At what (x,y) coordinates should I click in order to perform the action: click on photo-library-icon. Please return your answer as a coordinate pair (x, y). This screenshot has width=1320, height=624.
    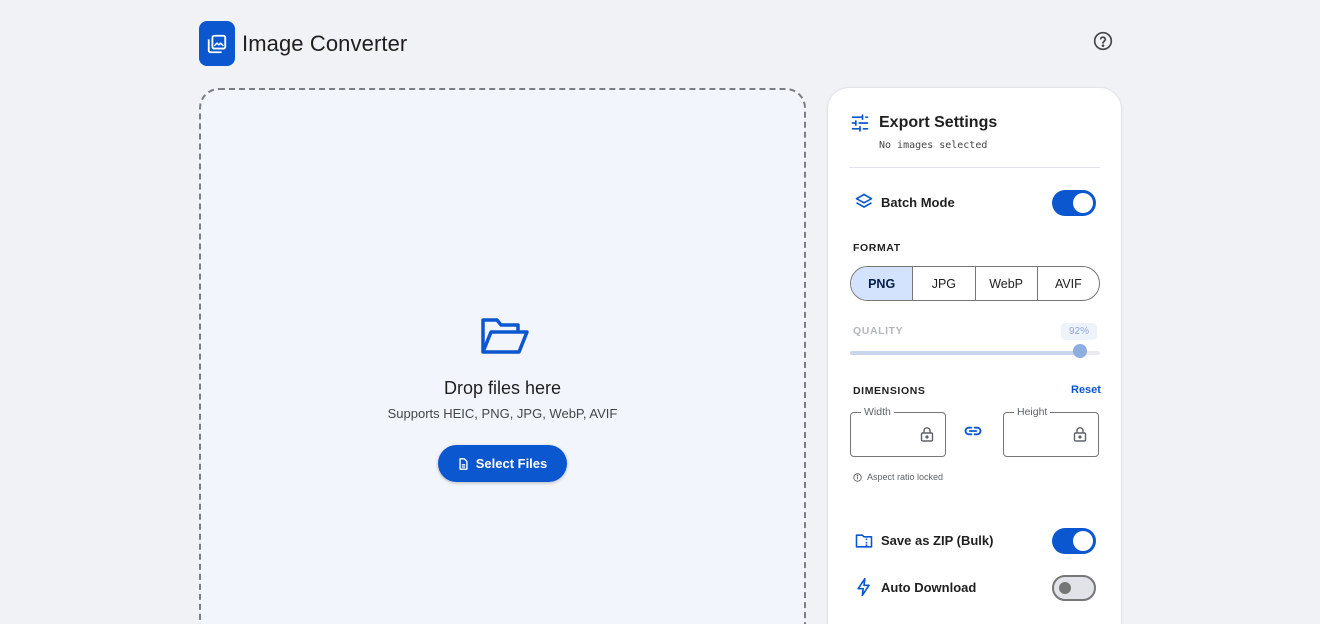
    Looking at the image, I should click on (217, 43).